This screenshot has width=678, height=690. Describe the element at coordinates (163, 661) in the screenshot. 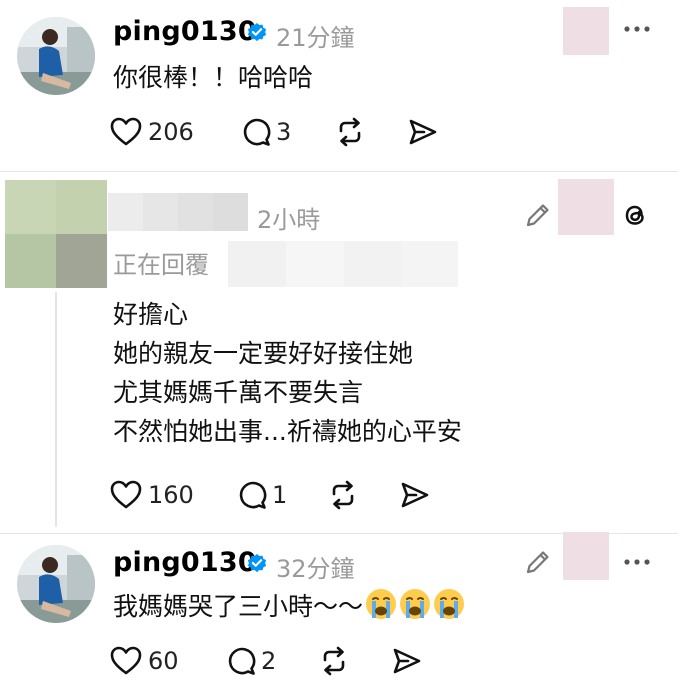

I see `like-count: 60` at that location.